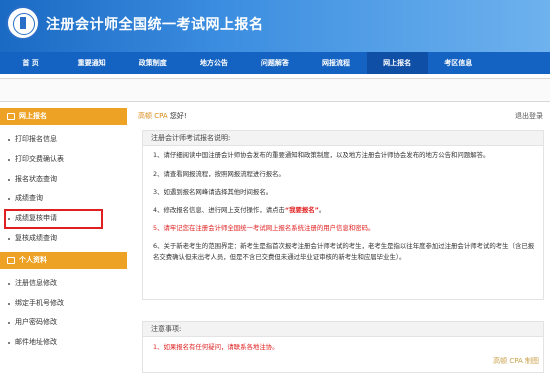 Image resolution: width=550 pixels, height=373 pixels. What do you see at coordinates (177, 116) in the screenshot?
I see `greeting-text: 您好!` at bounding box center [177, 116].